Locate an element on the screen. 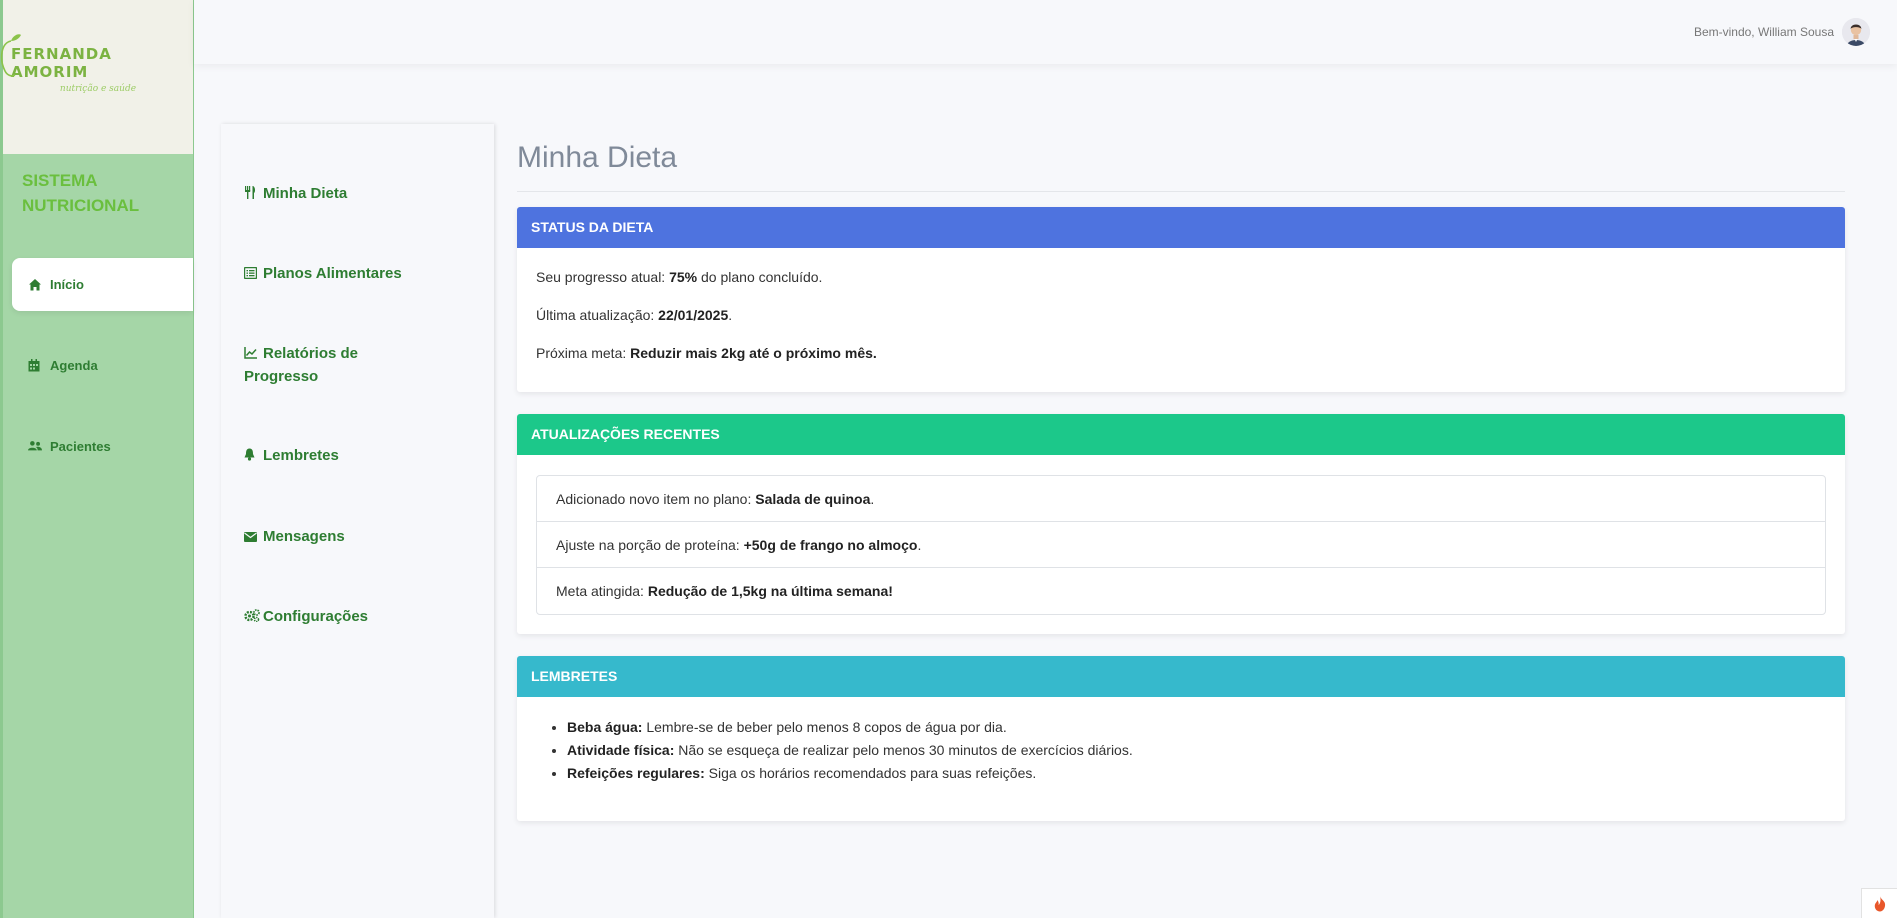 The width and height of the screenshot is (1897, 918). chart-line-icon is located at coordinates (250, 351).